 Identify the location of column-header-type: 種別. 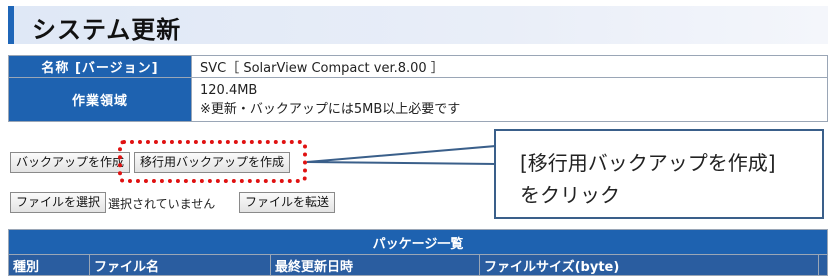
(49, 265).